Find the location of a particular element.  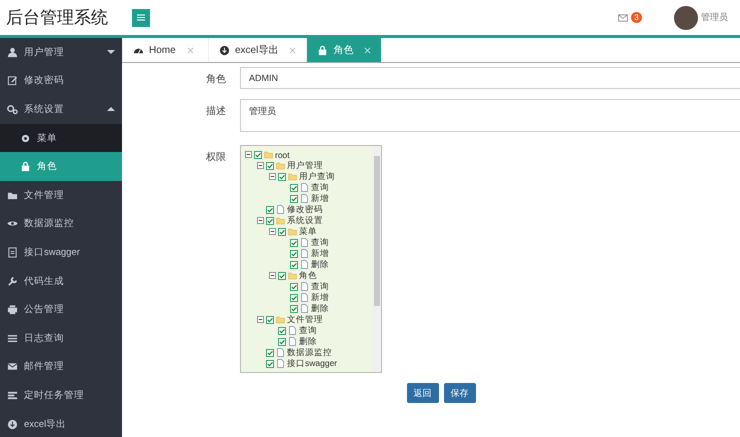

sidebar-item: 数据源监控 is located at coordinates (61, 224).